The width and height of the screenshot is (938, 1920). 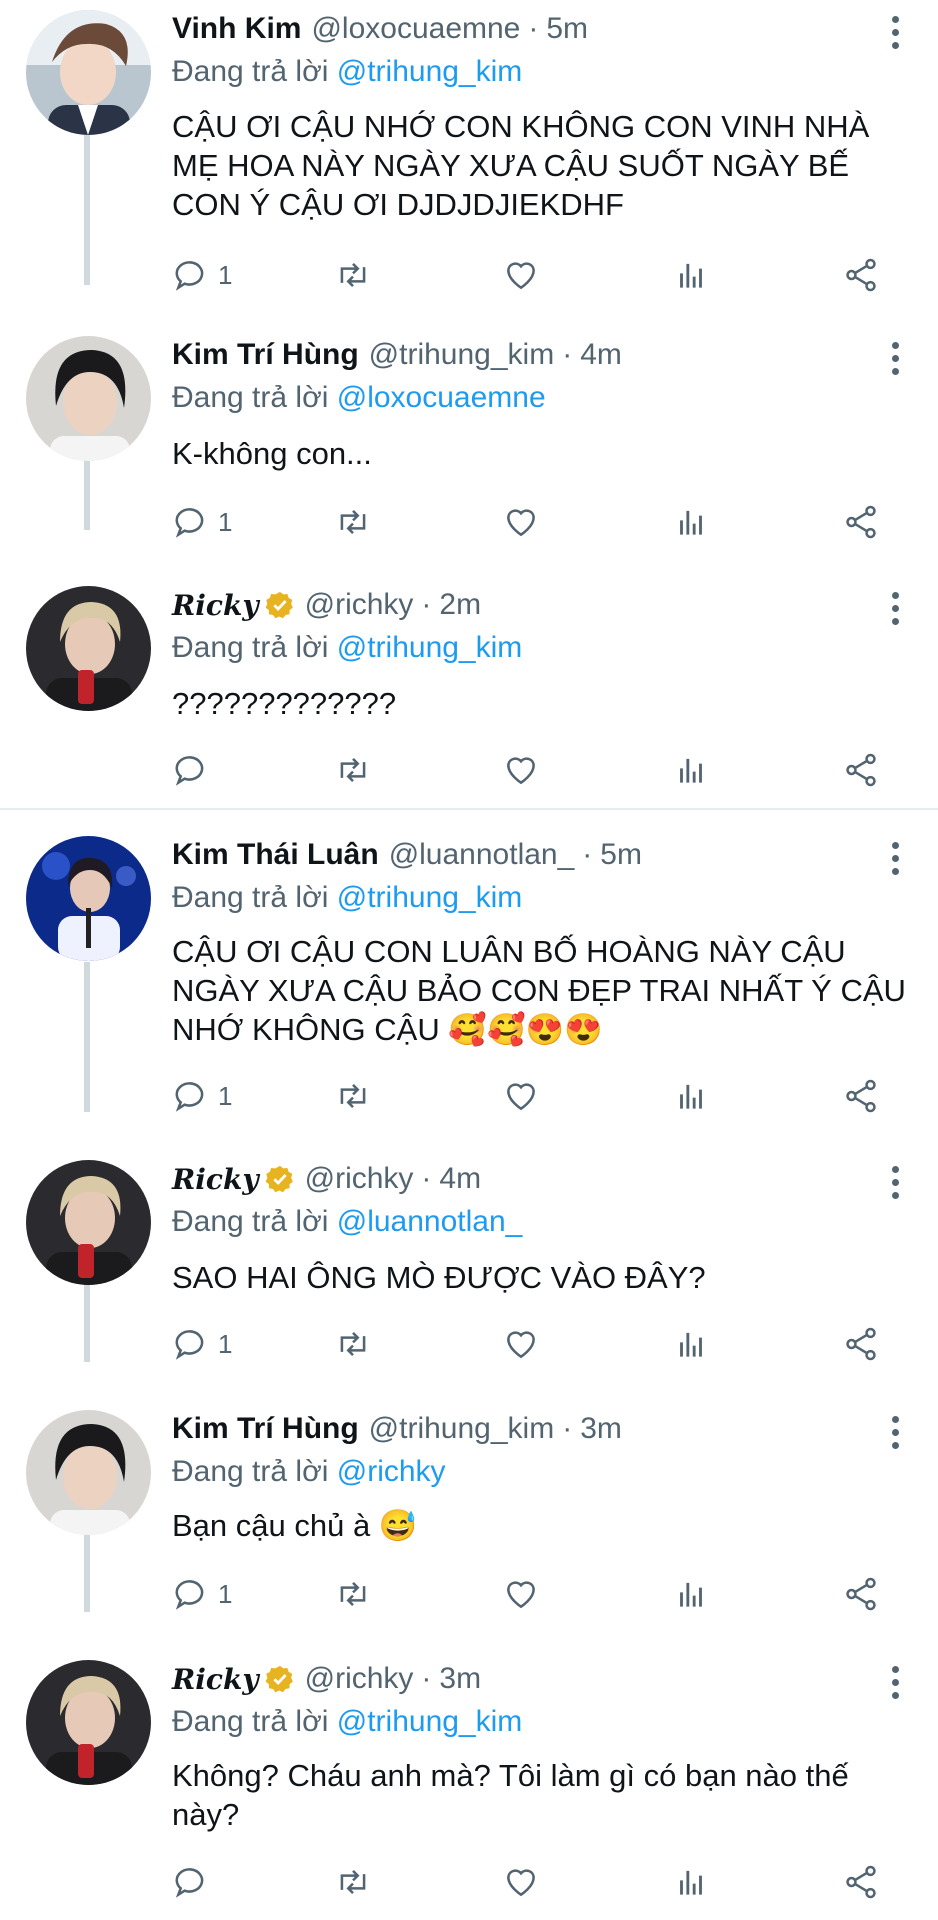 I want to click on replying-to-mention: @luannotlan_, so click(x=430, y=1221).